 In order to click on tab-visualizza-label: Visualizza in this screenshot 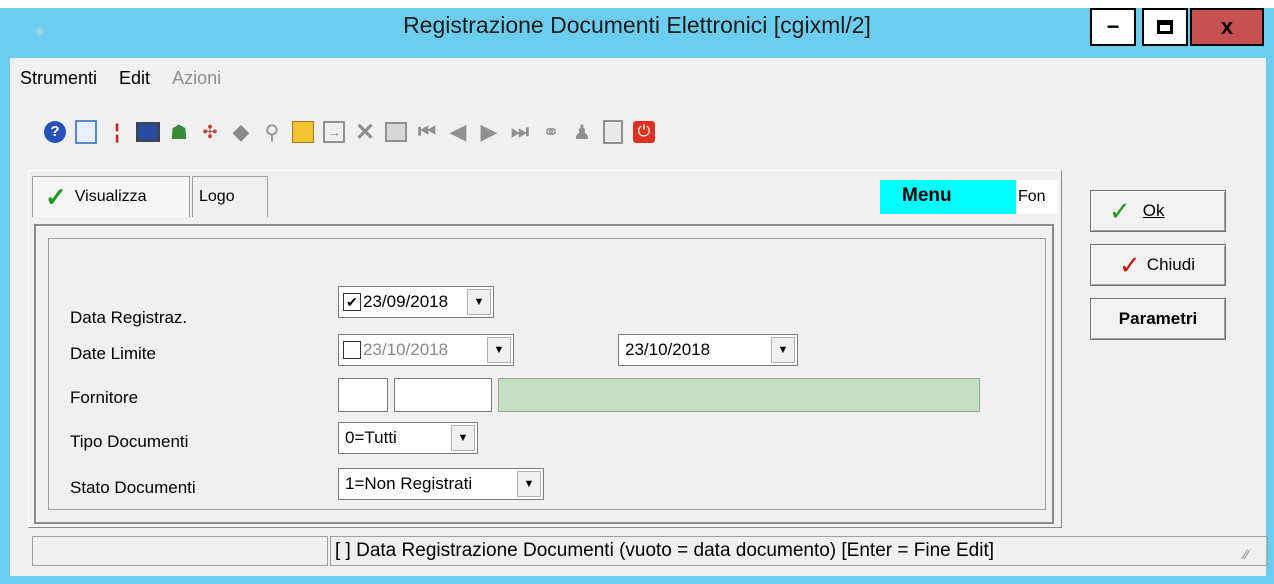, I will do `click(110, 196)`.